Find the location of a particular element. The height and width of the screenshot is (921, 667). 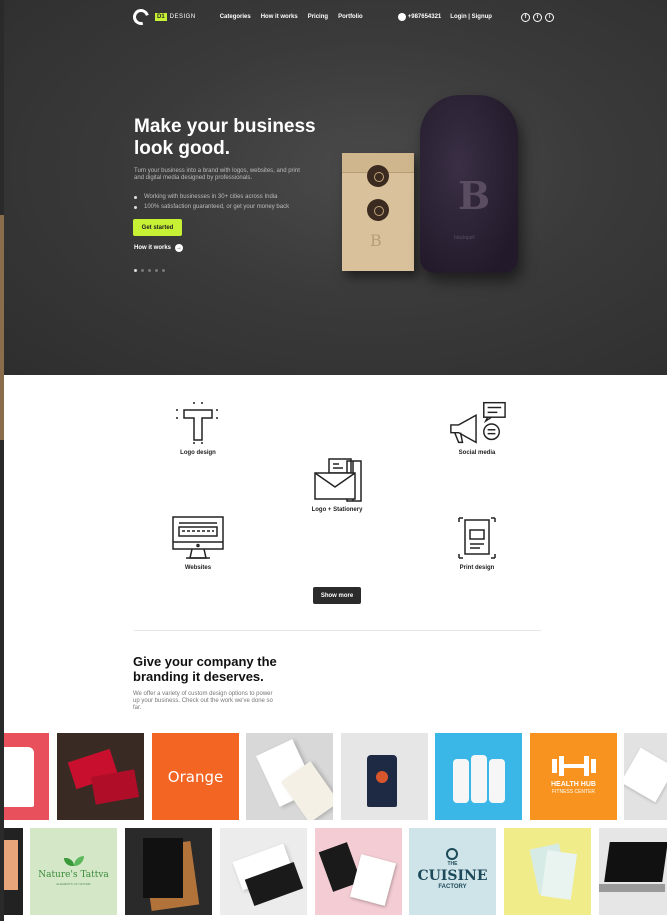

service-label: Logo + Stationery is located at coordinates (337, 510).